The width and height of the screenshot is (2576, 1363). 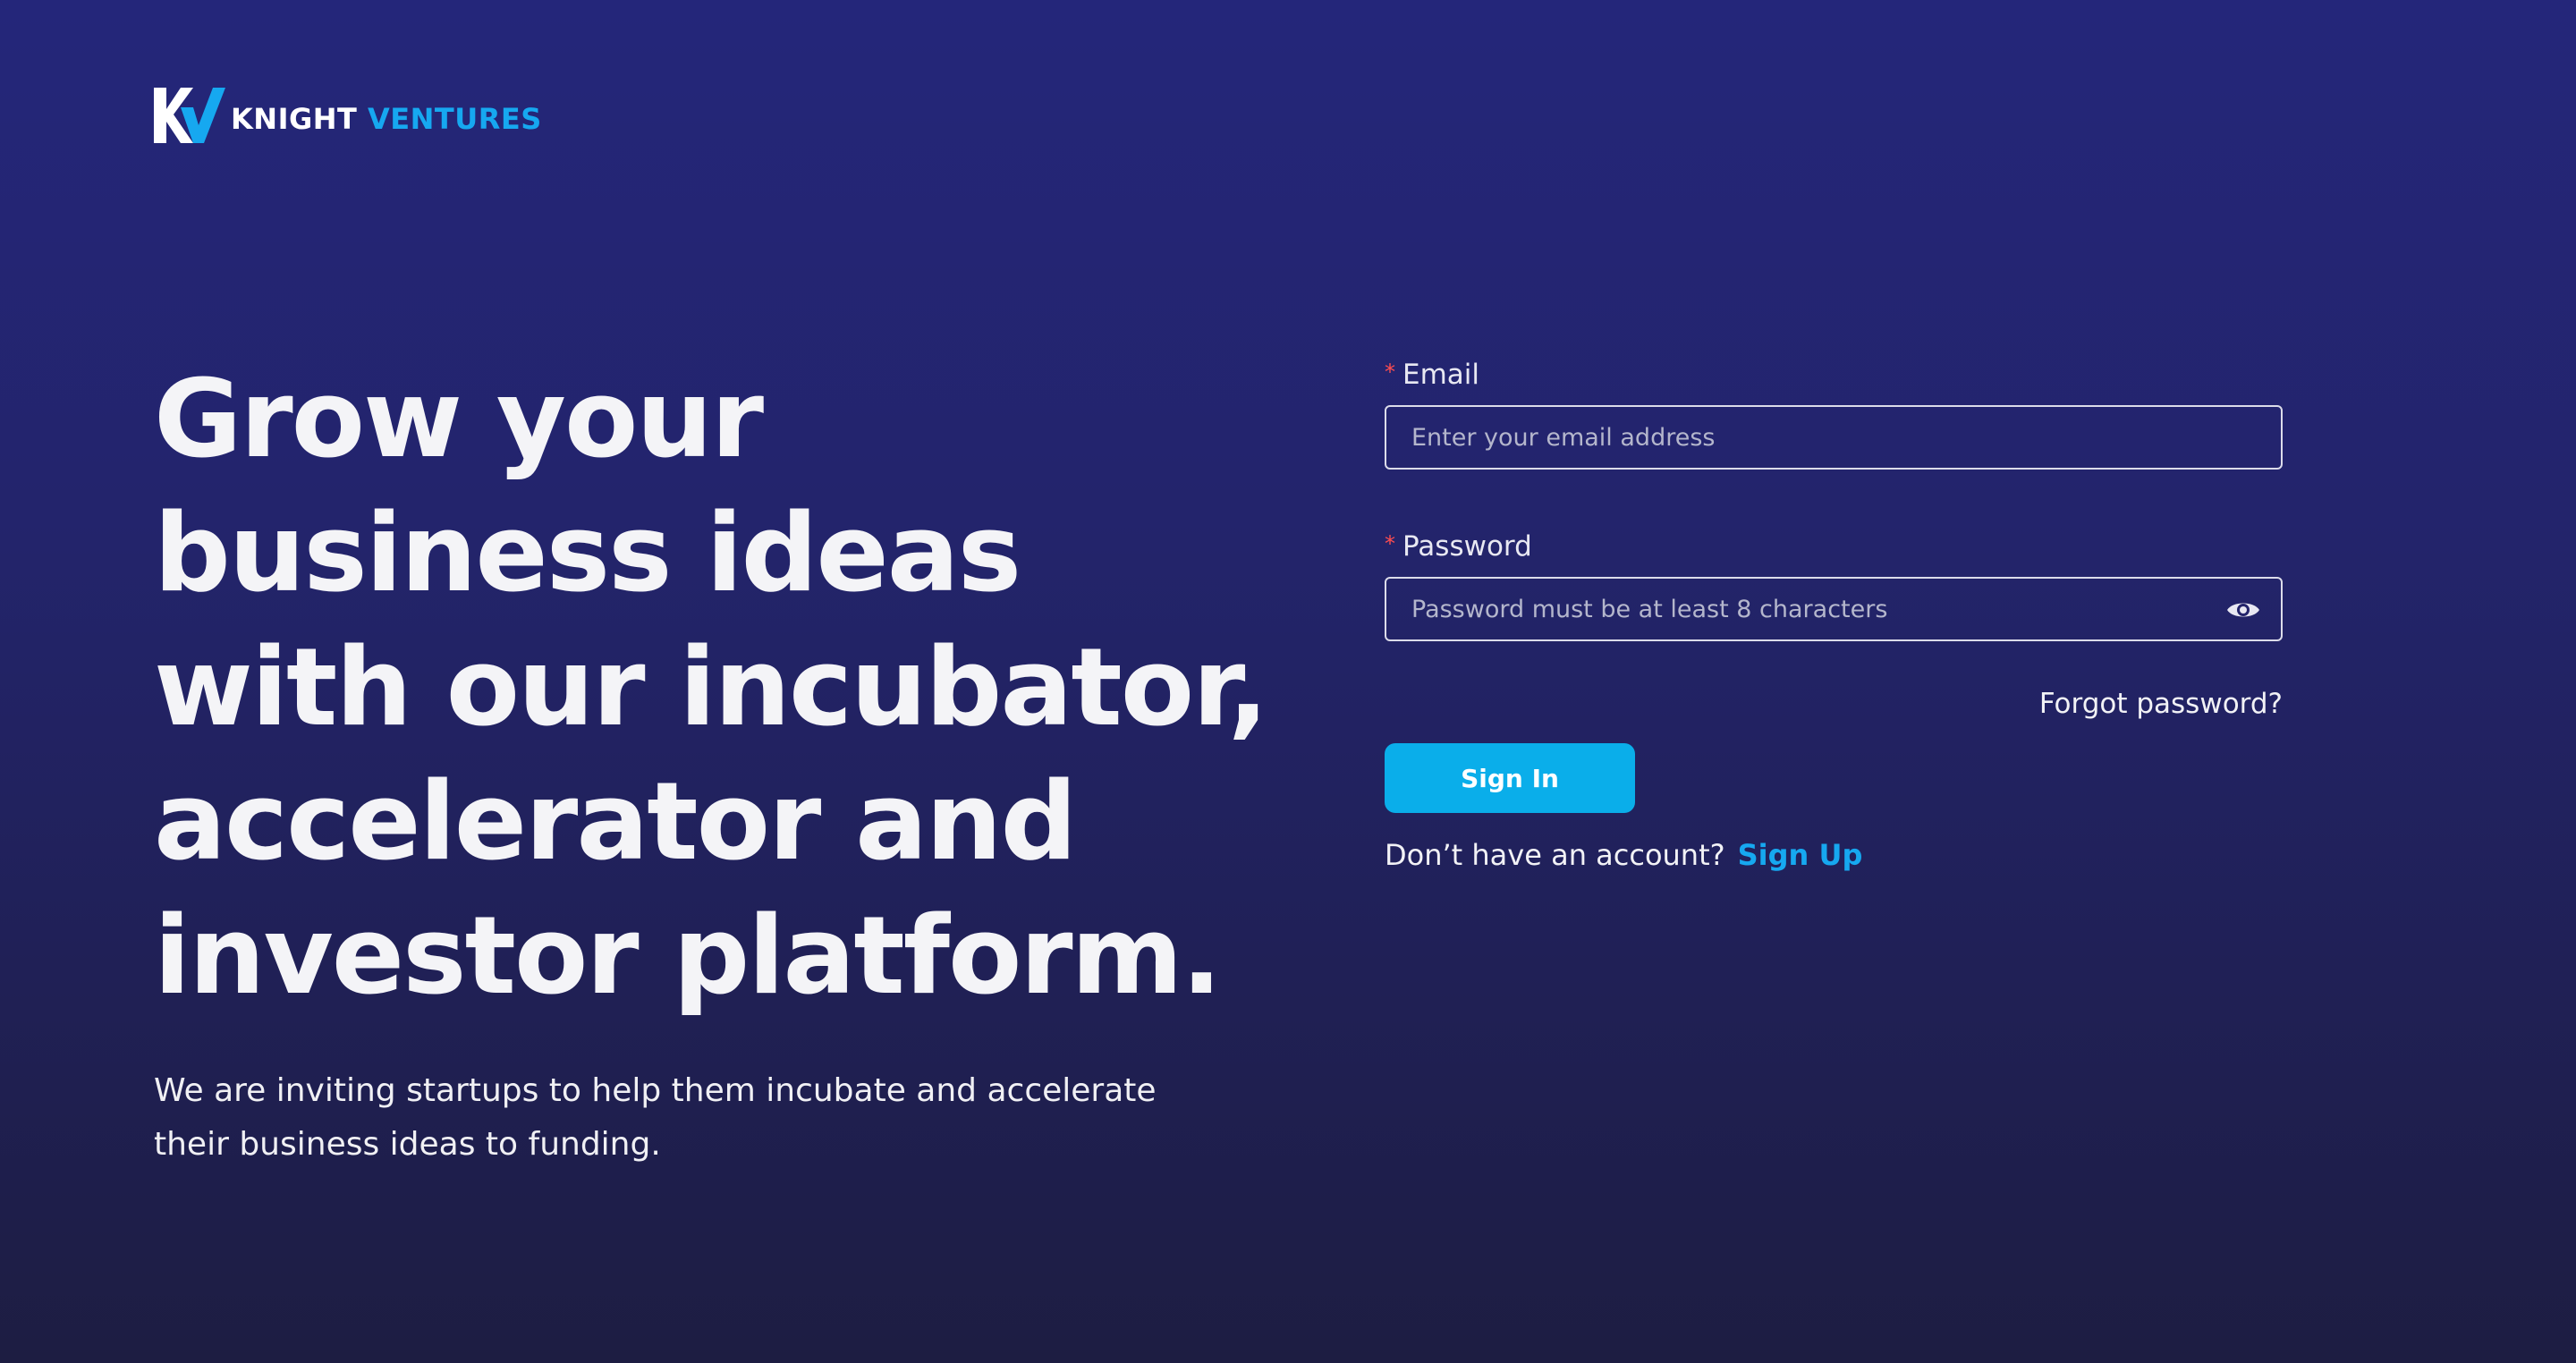 What do you see at coordinates (294, 119) in the screenshot?
I see `brand-word-knight: KNIGHT` at bounding box center [294, 119].